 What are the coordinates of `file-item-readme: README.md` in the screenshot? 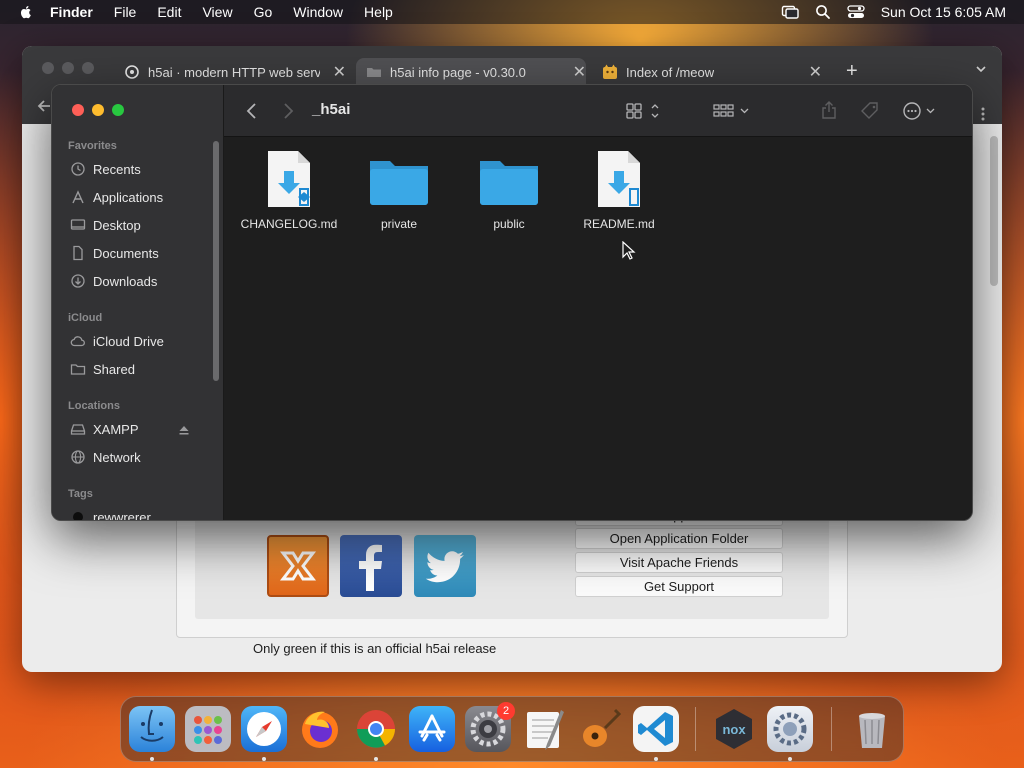 It's located at (619, 190).